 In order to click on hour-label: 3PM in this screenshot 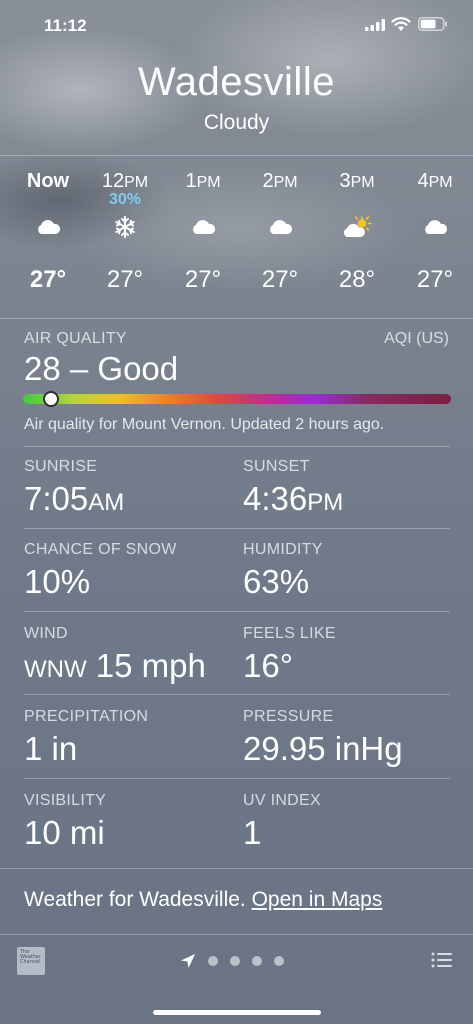, I will do `click(357, 181)`.